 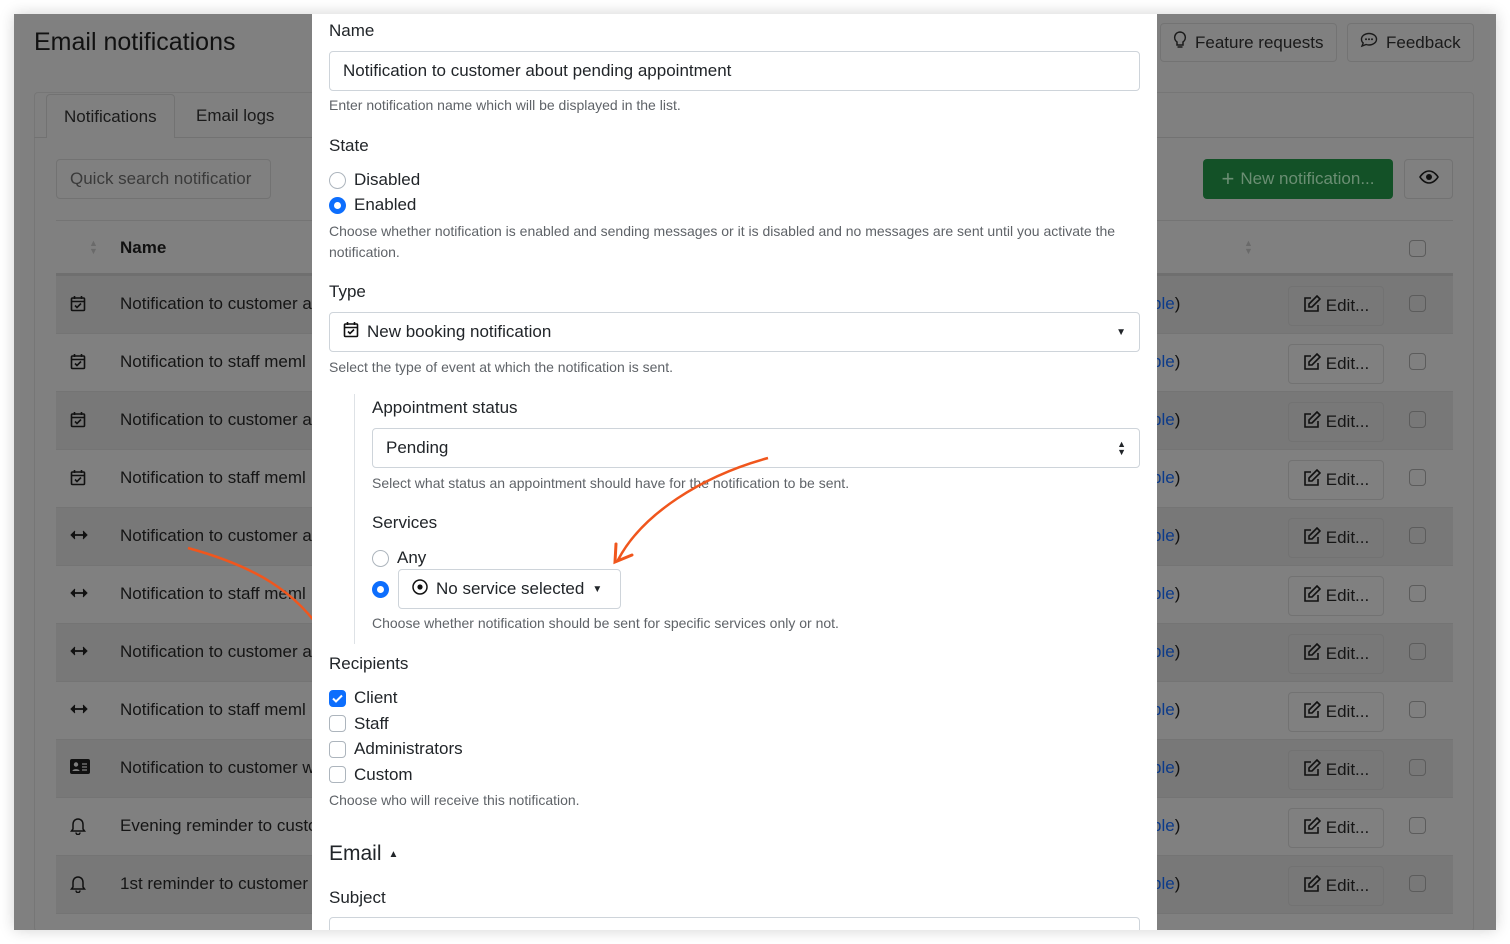 What do you see at coordinates (691, 510) in the screenshot?
I see `annotation-arrow-right` at bounding box center [691, 510].